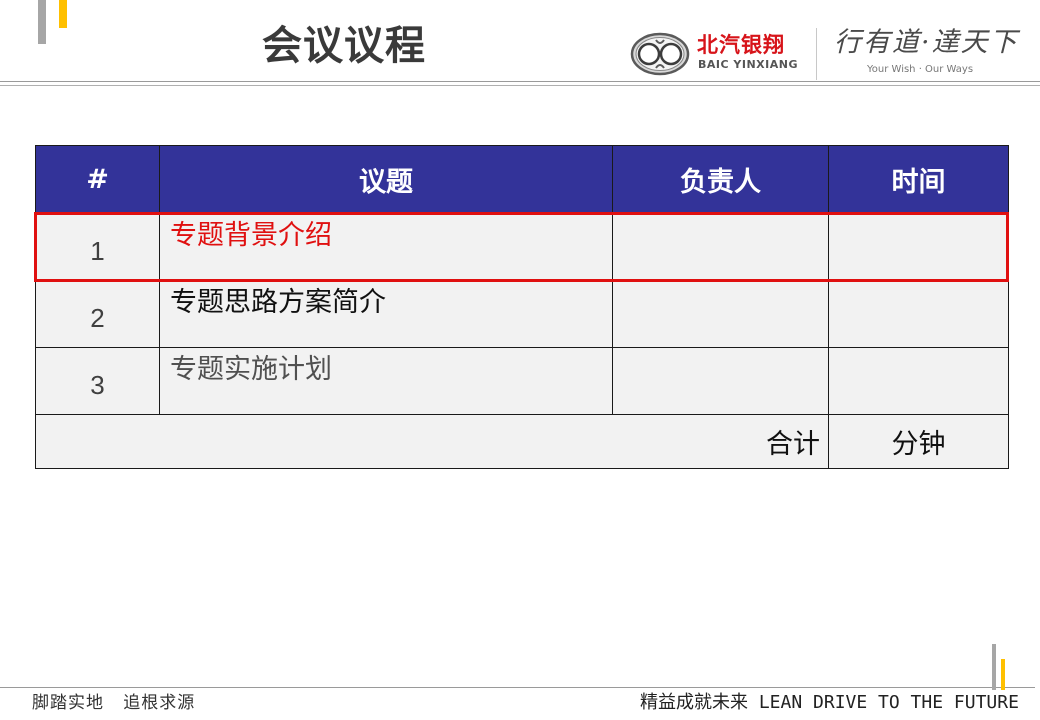 This screenshot has width=1040, height=720. What do you see at coordinates (97, 179) in the screenshot?
I see `column-header-number: #` at bounding box center [97, 179].